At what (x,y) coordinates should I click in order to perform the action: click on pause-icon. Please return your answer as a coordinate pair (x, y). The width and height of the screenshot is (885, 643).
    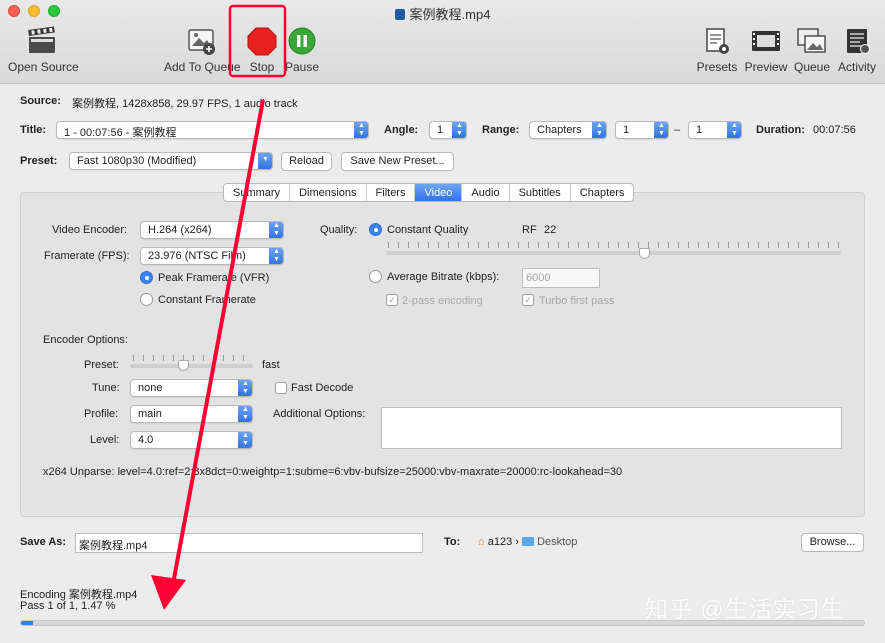
    Looking at the image, I should click on (302, 41).